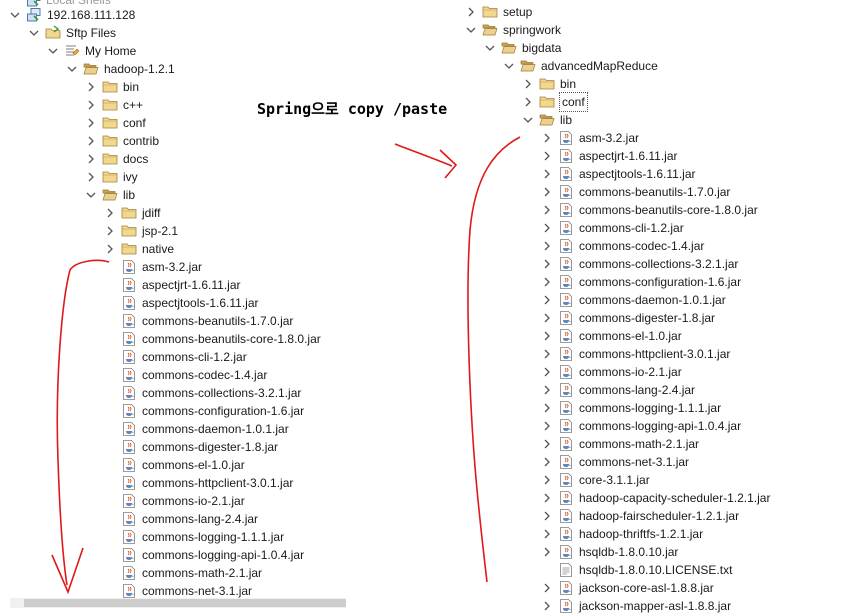 This screenshot has height=615, width=854. Describe the element at coordinates (658, 516) in the screenshot. I see `tree-item-jar: hadoop-fairscheduler-1.2.1.jar` at that location.